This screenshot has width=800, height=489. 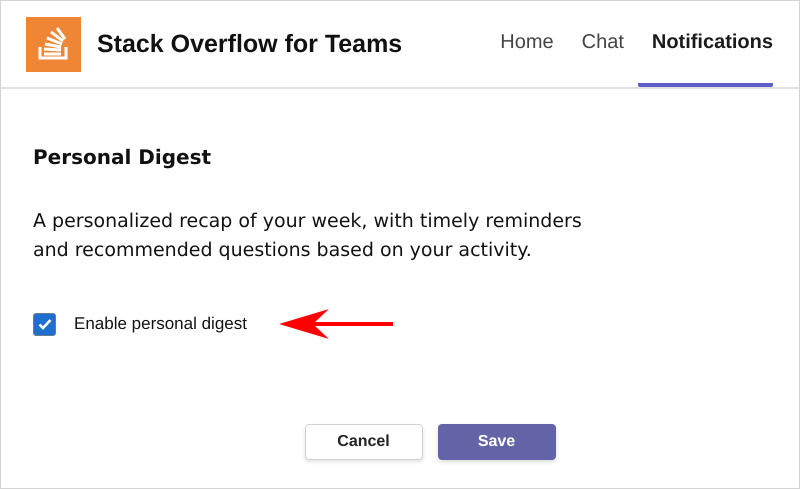 I want to click on nav-tab: Home, so click(x=527, y=44).